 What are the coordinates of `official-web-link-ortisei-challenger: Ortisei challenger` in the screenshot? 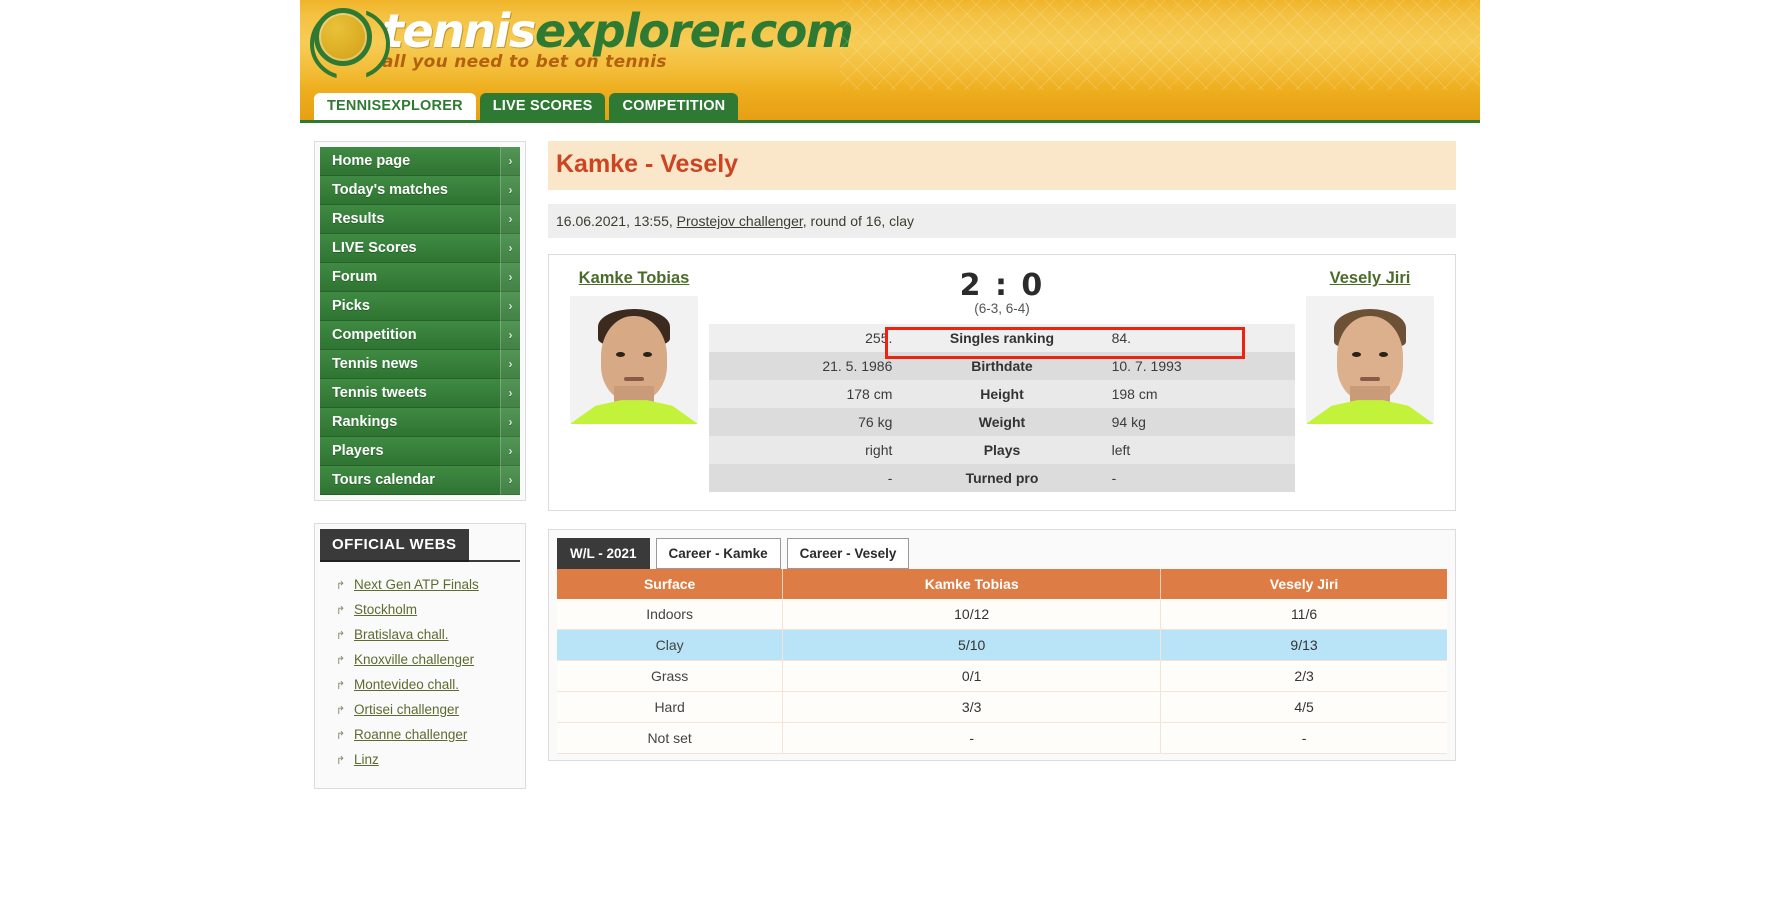 It's located at (406, 709).